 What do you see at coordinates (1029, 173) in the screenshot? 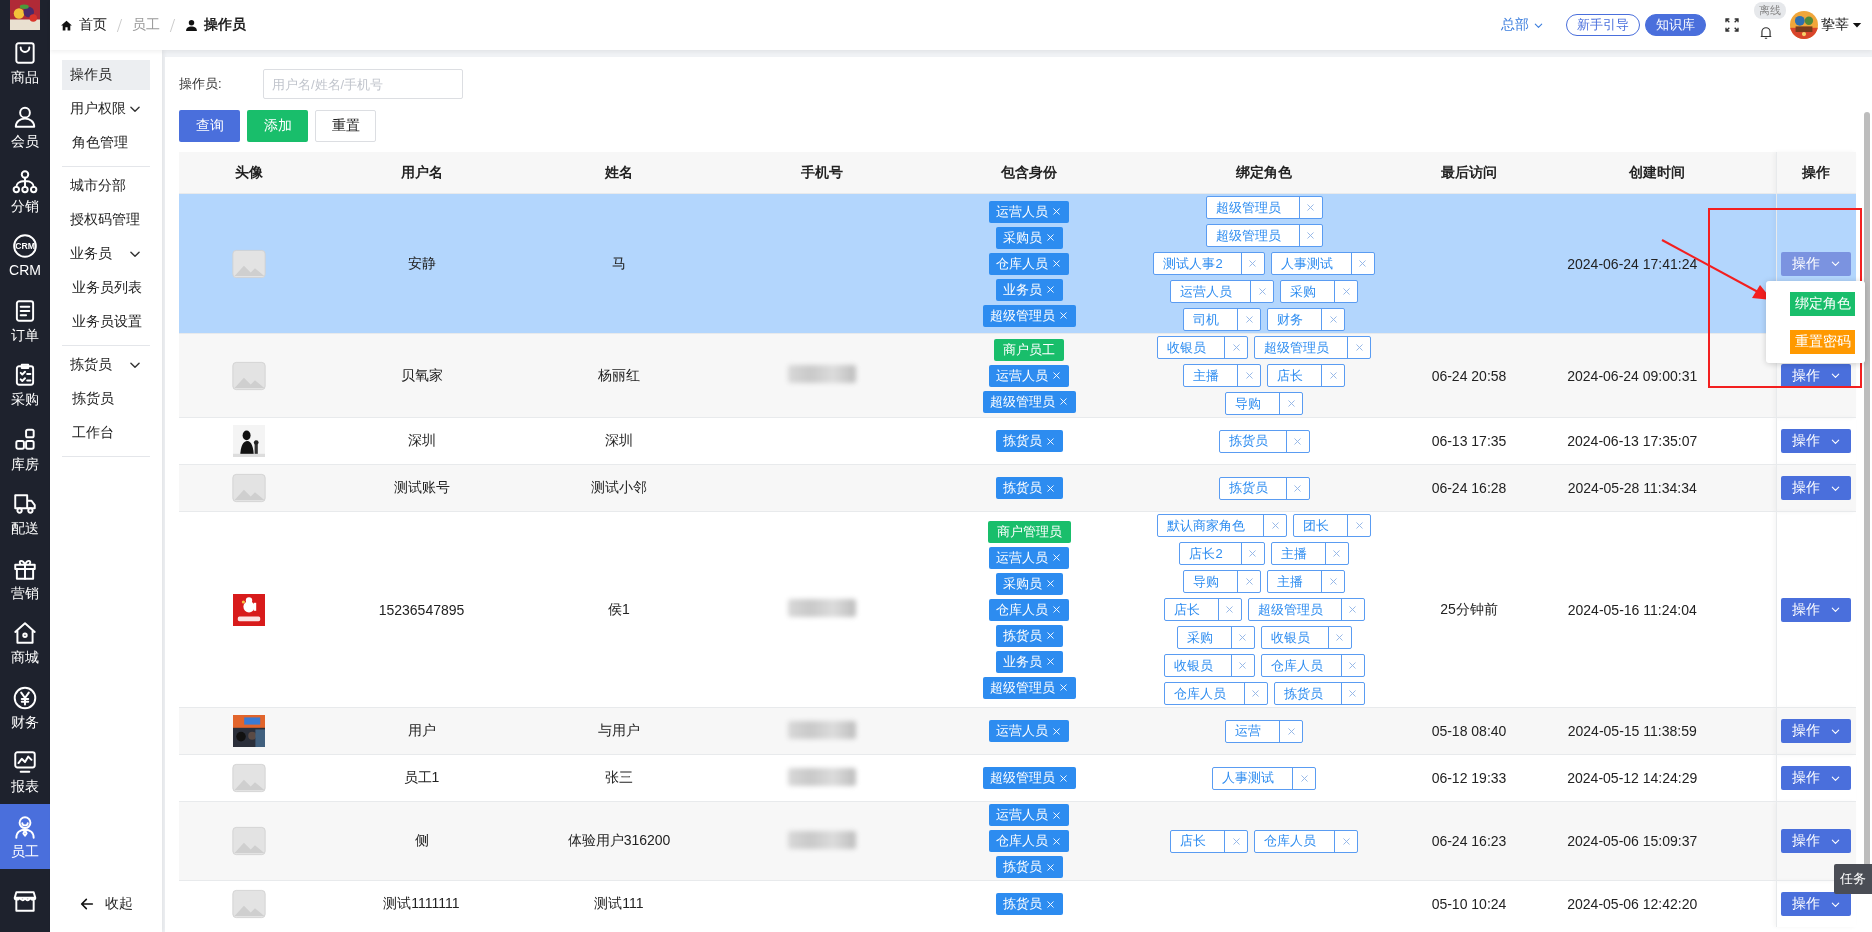
I see `column-header: 包含身份` at bounding box center [1029, 173].